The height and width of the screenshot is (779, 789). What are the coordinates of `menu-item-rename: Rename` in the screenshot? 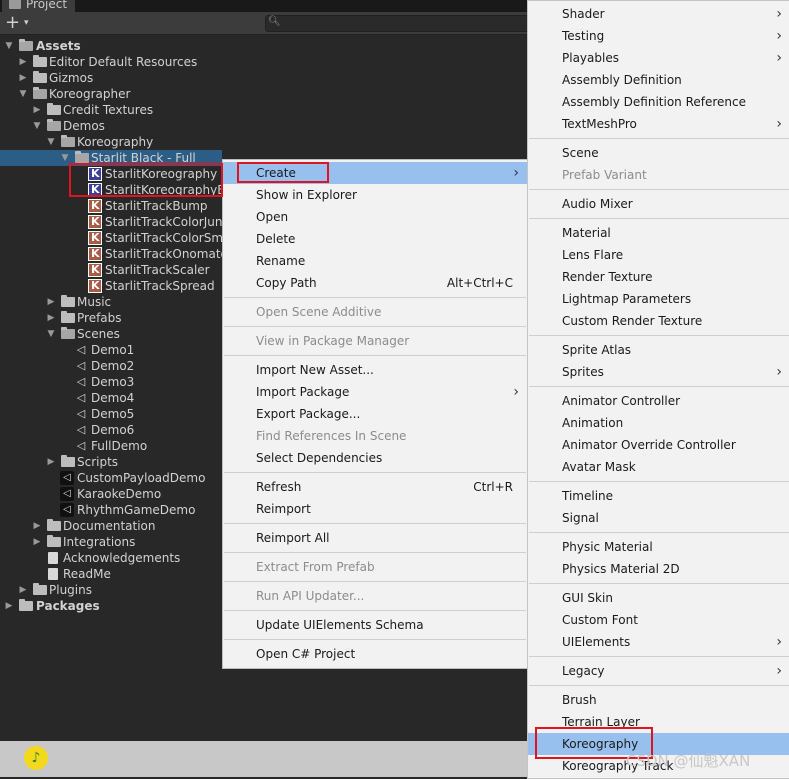 It's located at (375, 261).